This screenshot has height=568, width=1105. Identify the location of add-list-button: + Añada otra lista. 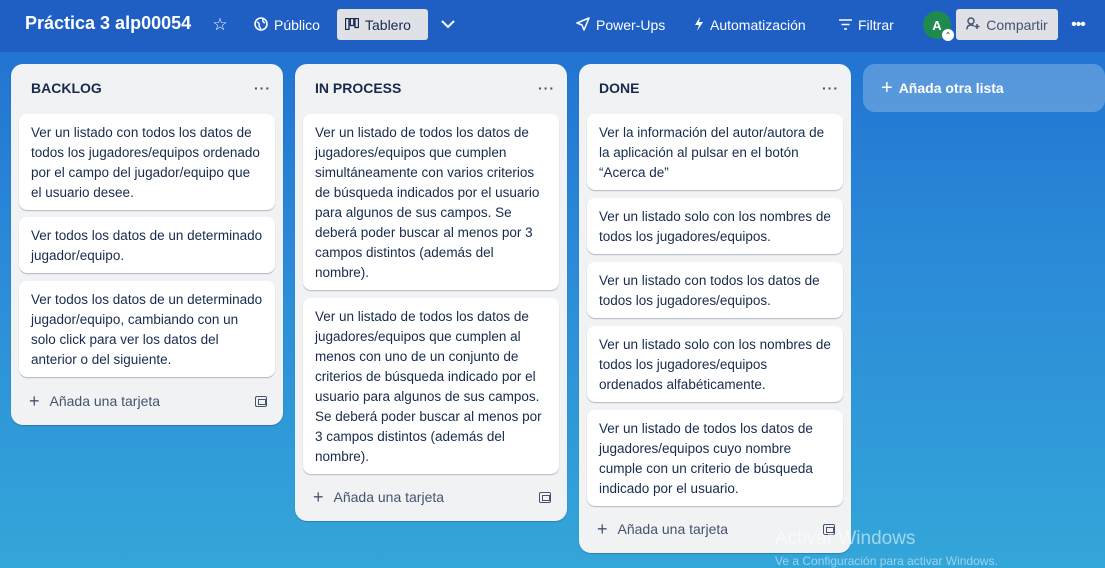
(984, 88).